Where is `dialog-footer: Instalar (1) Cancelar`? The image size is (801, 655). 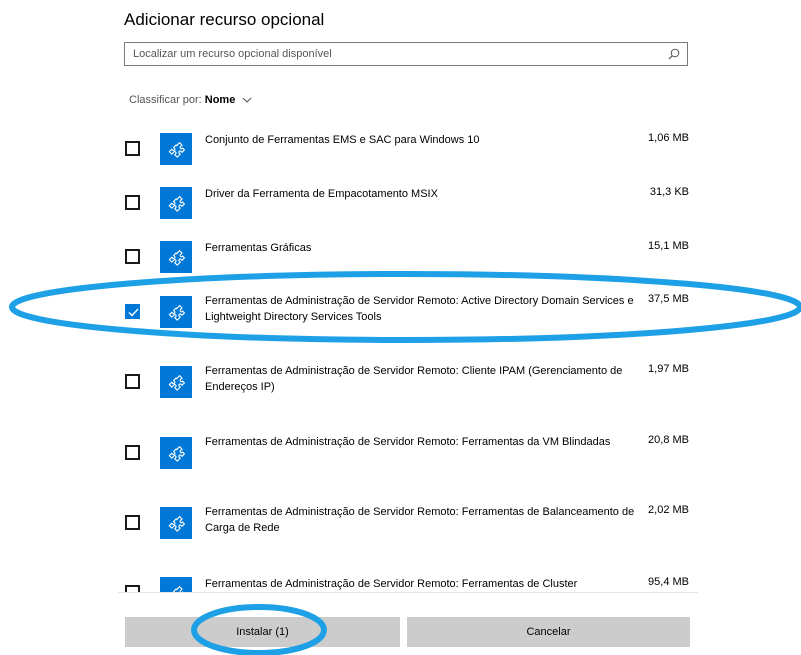
dialog-footer: Instalar (1) Cancelar is located at coordinates (408, 623).